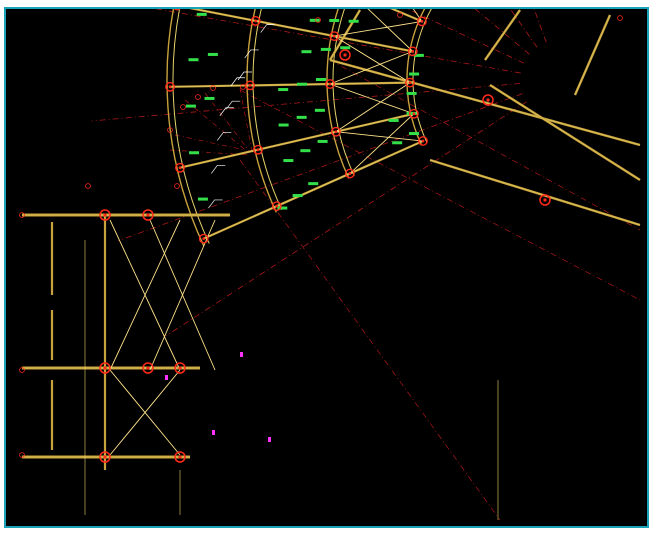 This screenshot has width=655, height=534. I want to click on connection-node, so click(177, 10).